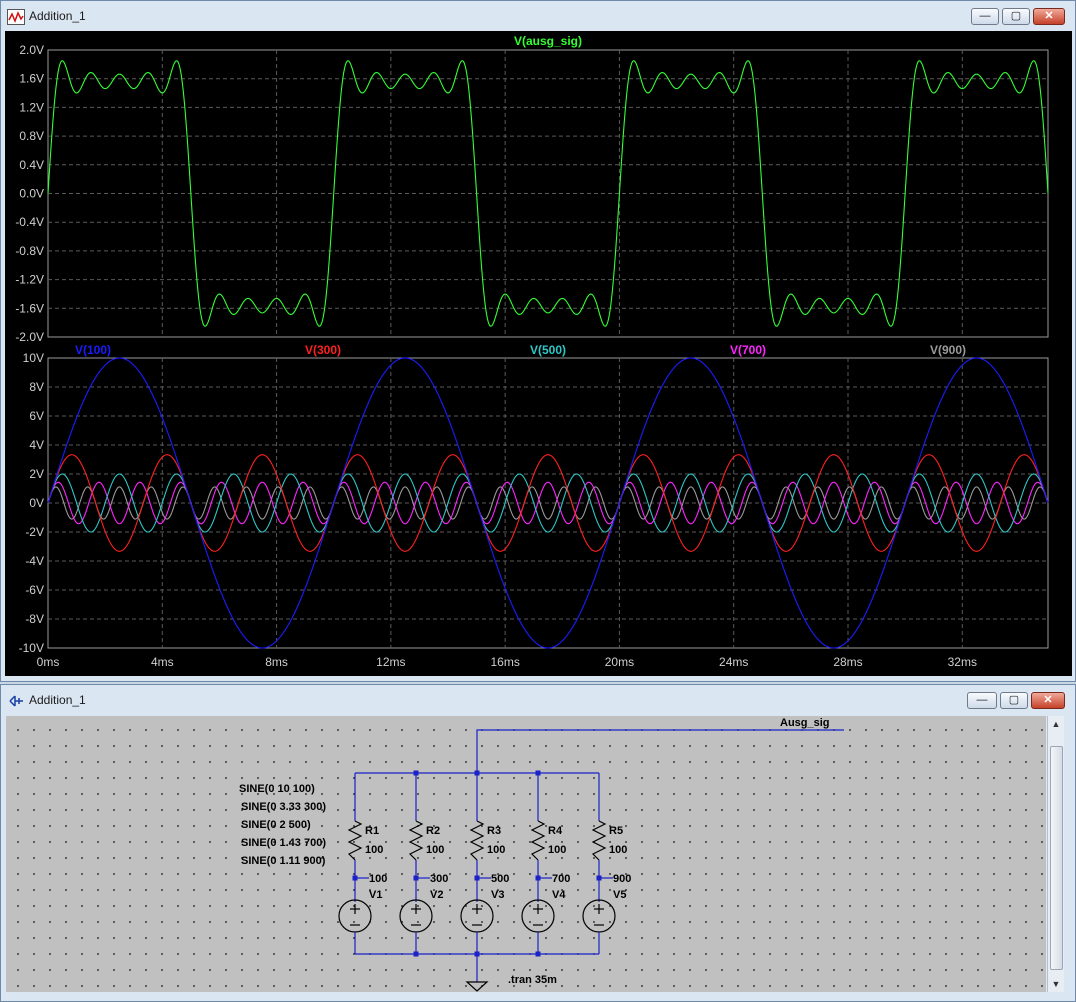 This screenshot has width=1076, height=1002. I want to click on node-label: 500, so click(500, 879).